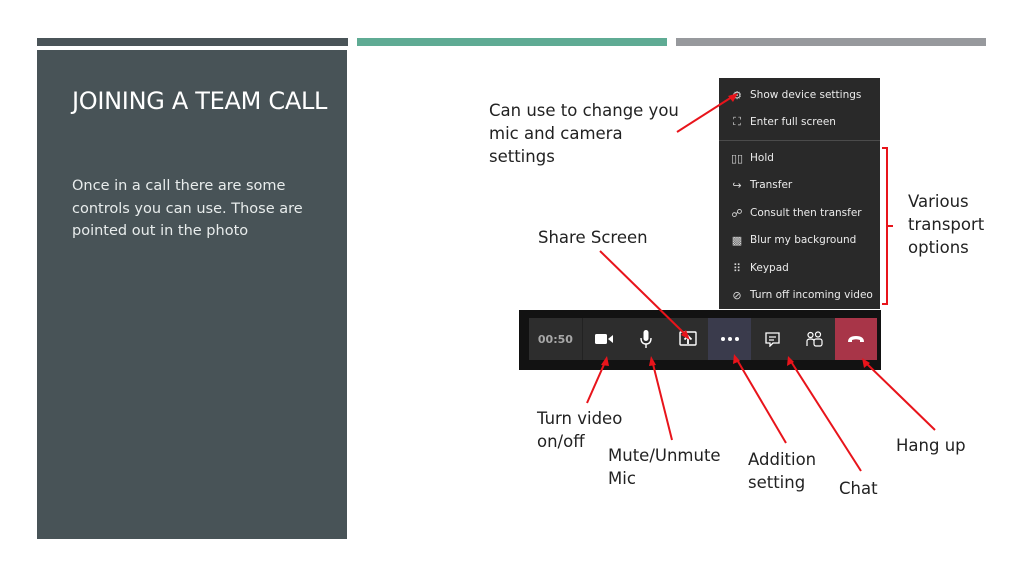  Describe the element at coordinates (200, 101) in the screenshot. I see `slide-title: JOINING A TEAM CALL` at that location.